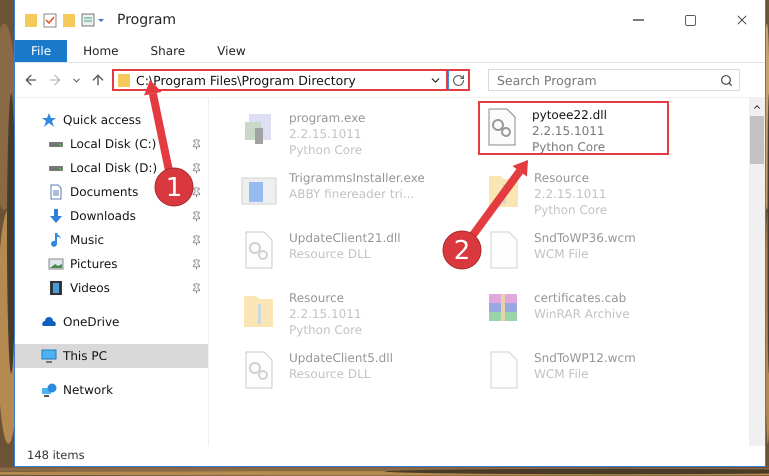  What do you see at coordinates (341, 358) in the screenshot?
I see `file-name: UpdateClient5.dll` at bounding box center [341, 358].